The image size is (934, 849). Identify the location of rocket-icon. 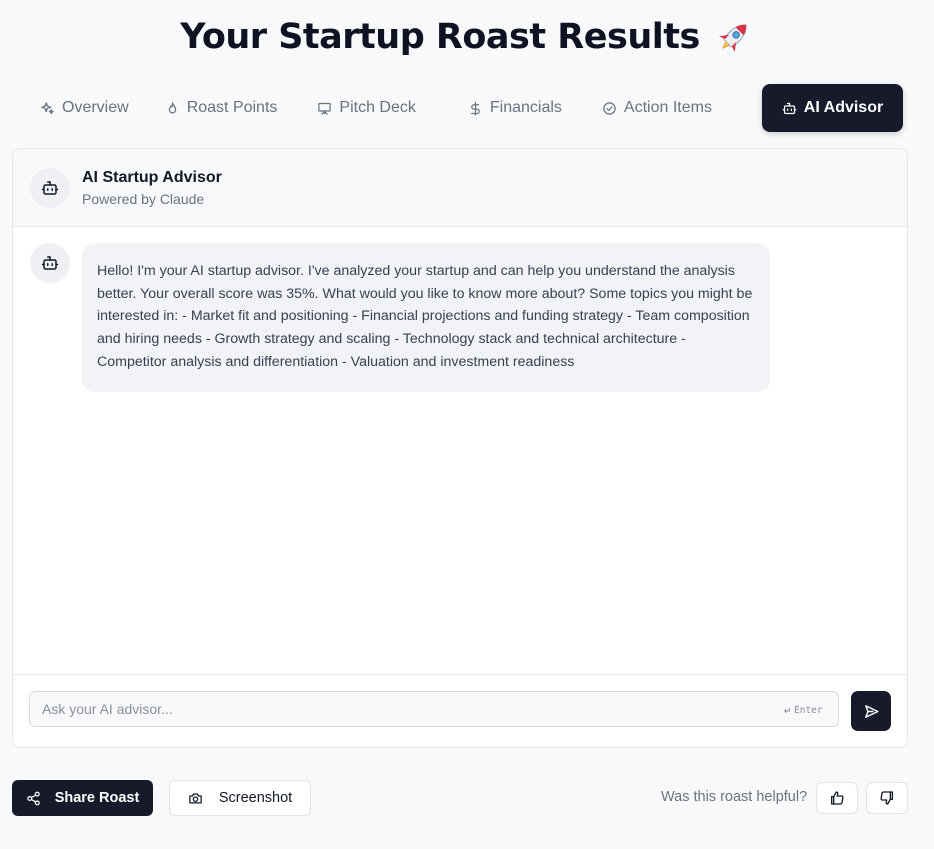
(734, 37).